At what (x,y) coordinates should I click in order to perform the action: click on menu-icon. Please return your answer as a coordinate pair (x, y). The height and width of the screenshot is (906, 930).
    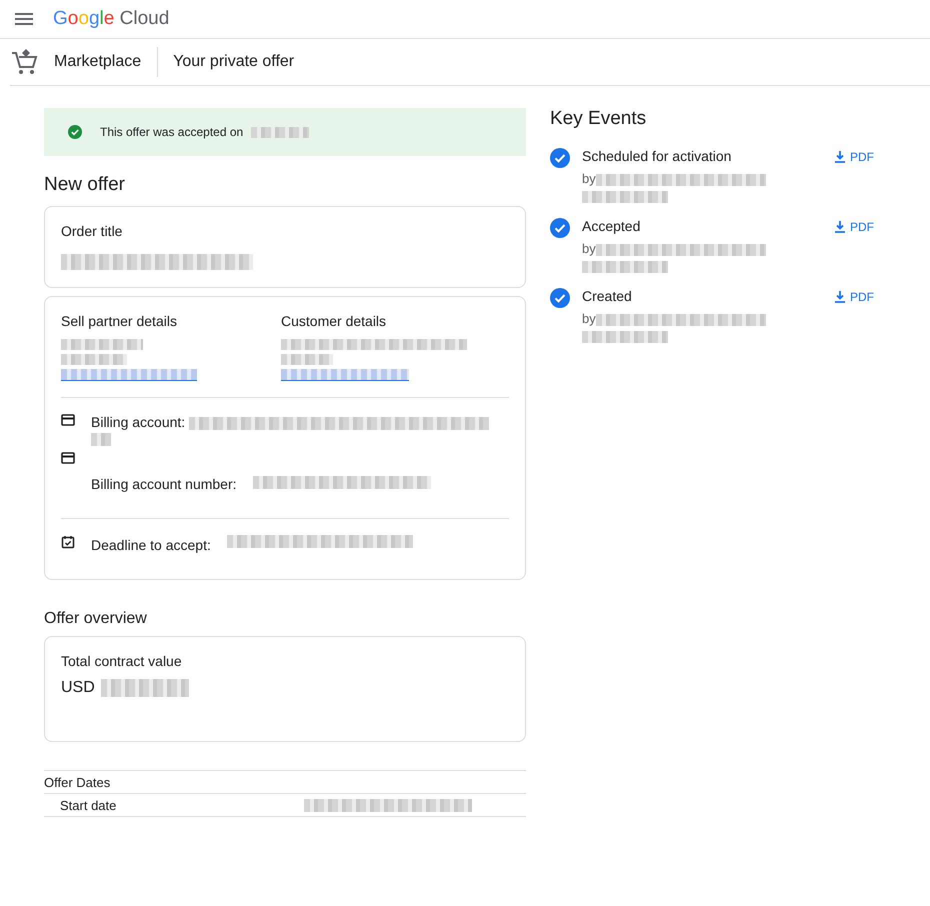
    Looking at the image, I should click on (24, 19).